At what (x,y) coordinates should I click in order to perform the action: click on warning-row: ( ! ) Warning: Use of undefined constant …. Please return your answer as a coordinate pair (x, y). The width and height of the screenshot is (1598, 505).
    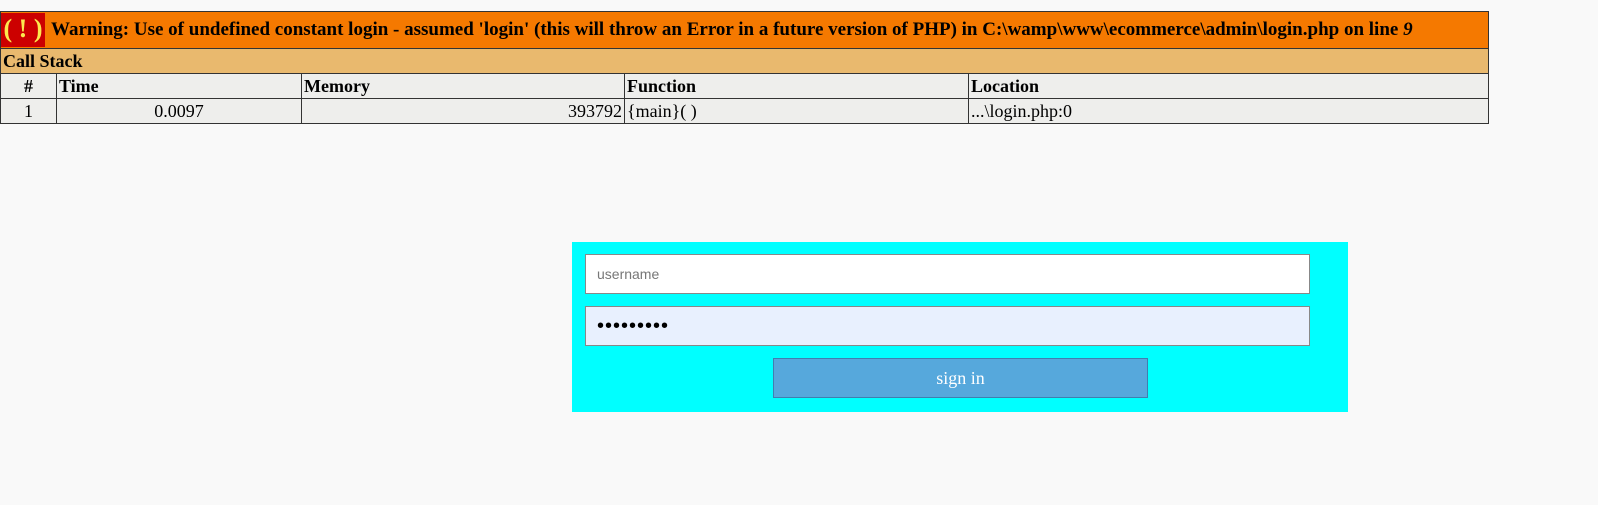
    Looking at the image, I should click on (744, 30).